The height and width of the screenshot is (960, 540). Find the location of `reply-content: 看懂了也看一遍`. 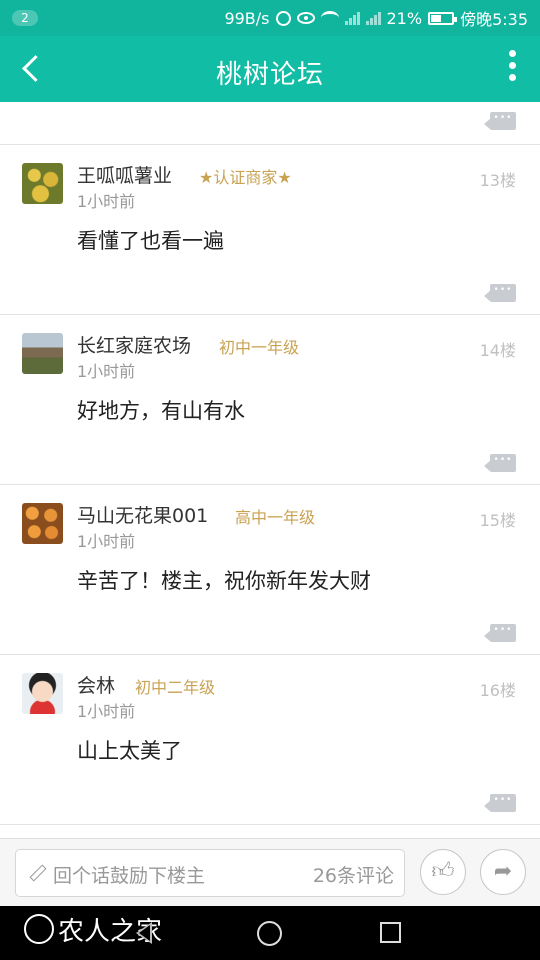

reply-content: 看懂了也看一遍 is located at coordinates (150, 241).